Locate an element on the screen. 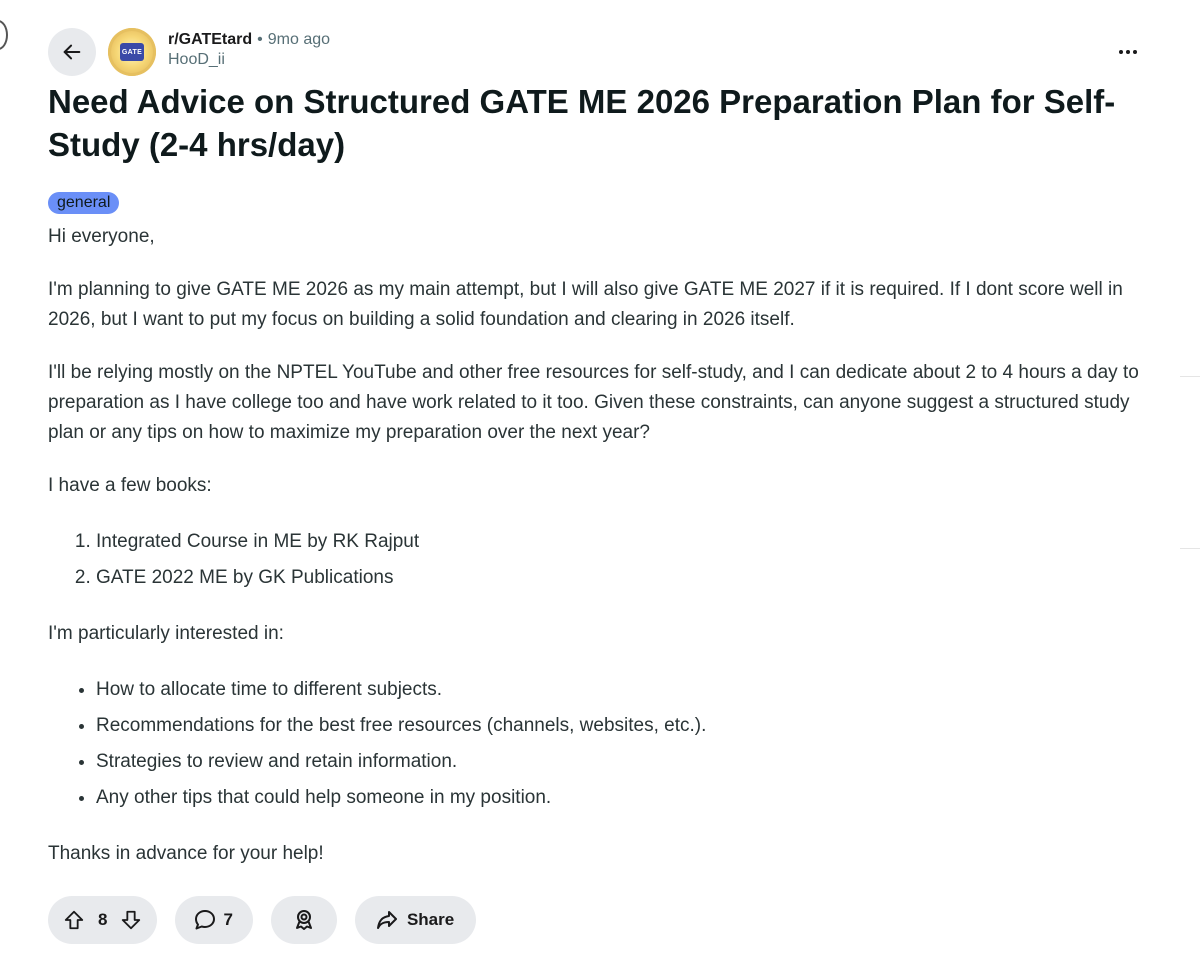 The height and width of the screenshot is (969, 1200). share-button: Share is located at coordinates (415, 920).